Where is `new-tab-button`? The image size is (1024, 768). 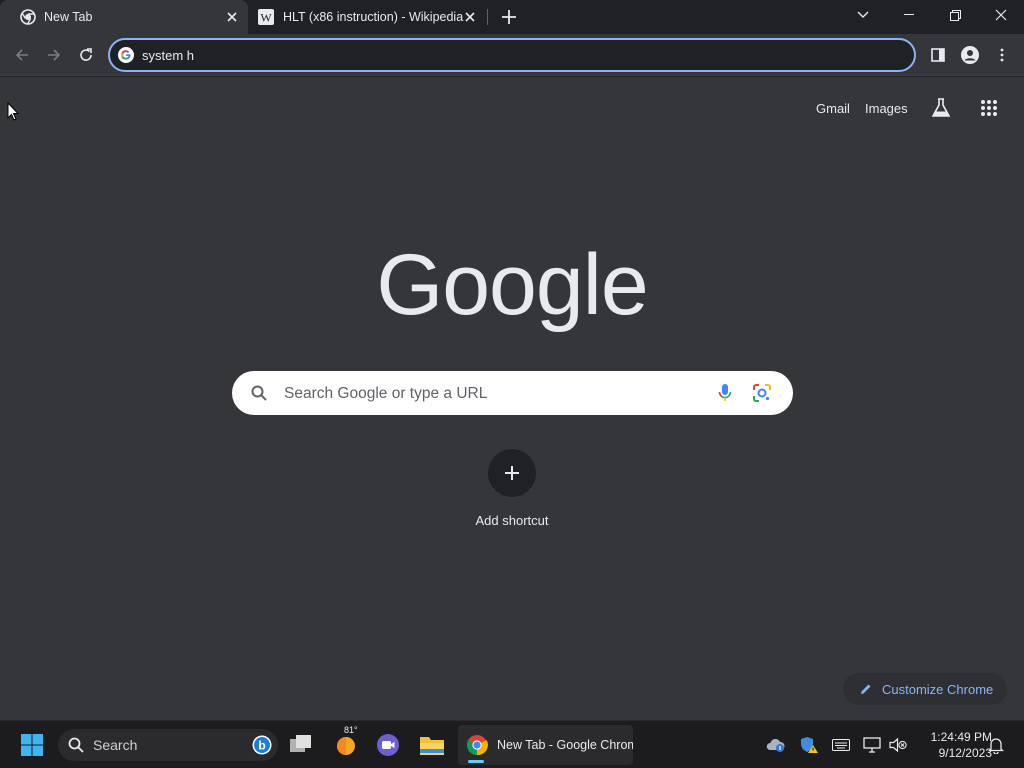
new-tab-button is located at coordinates (509, 17).